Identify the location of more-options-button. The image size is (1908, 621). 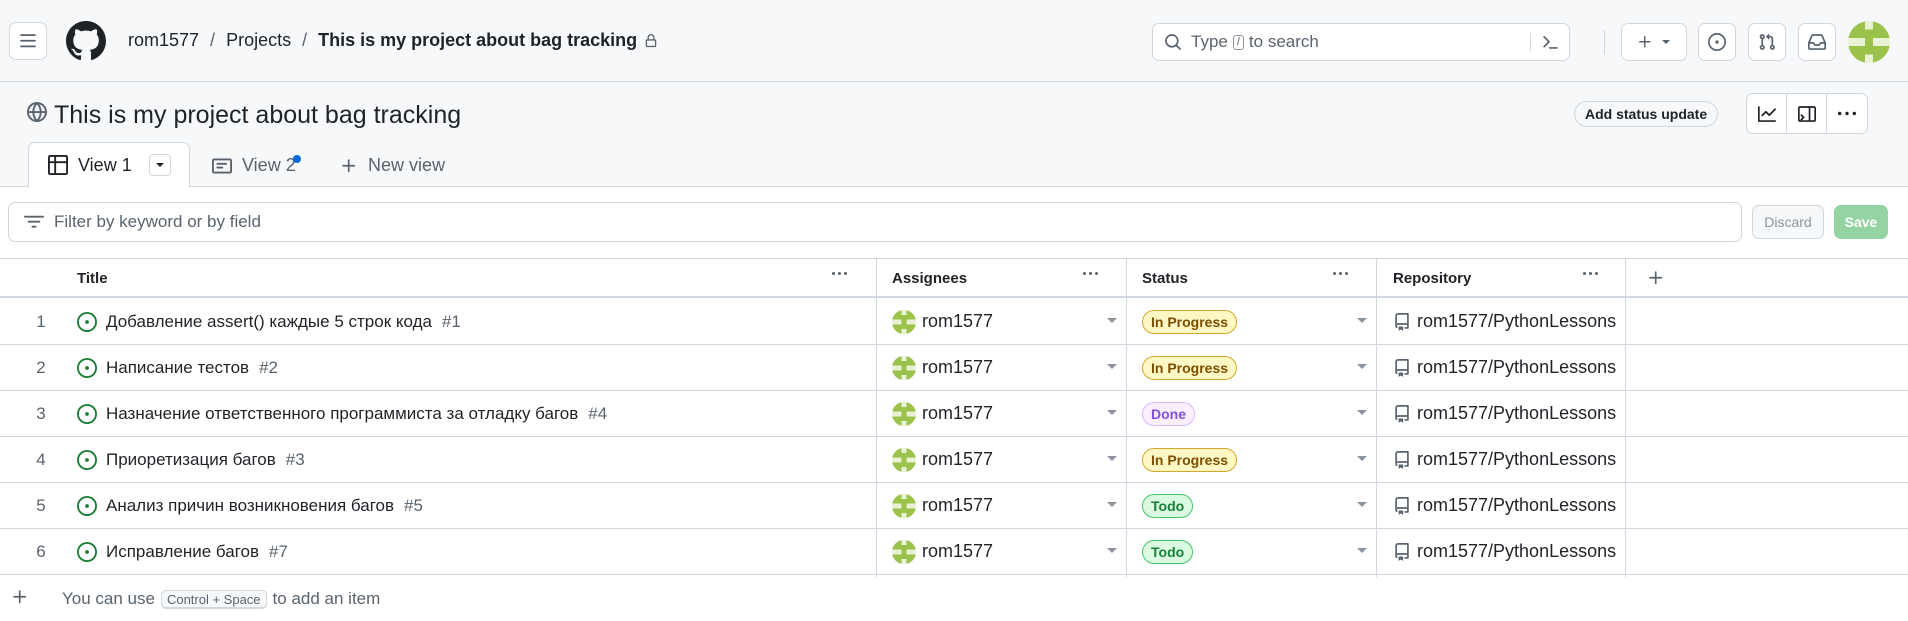
(1847, 113).